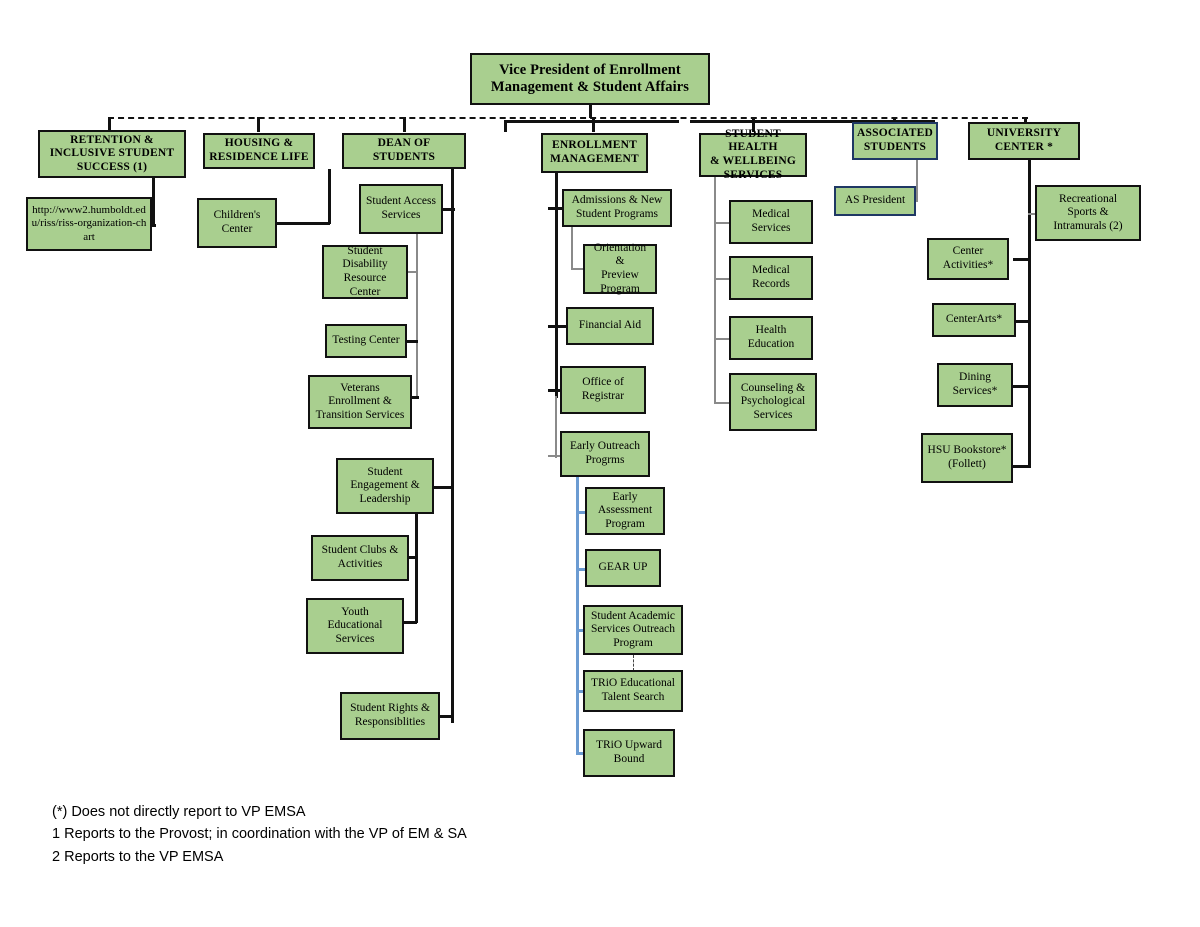  Describe the element at coordinates (416, 589) in the screenshot. I see `connector-dean-subspine-d` at that location.